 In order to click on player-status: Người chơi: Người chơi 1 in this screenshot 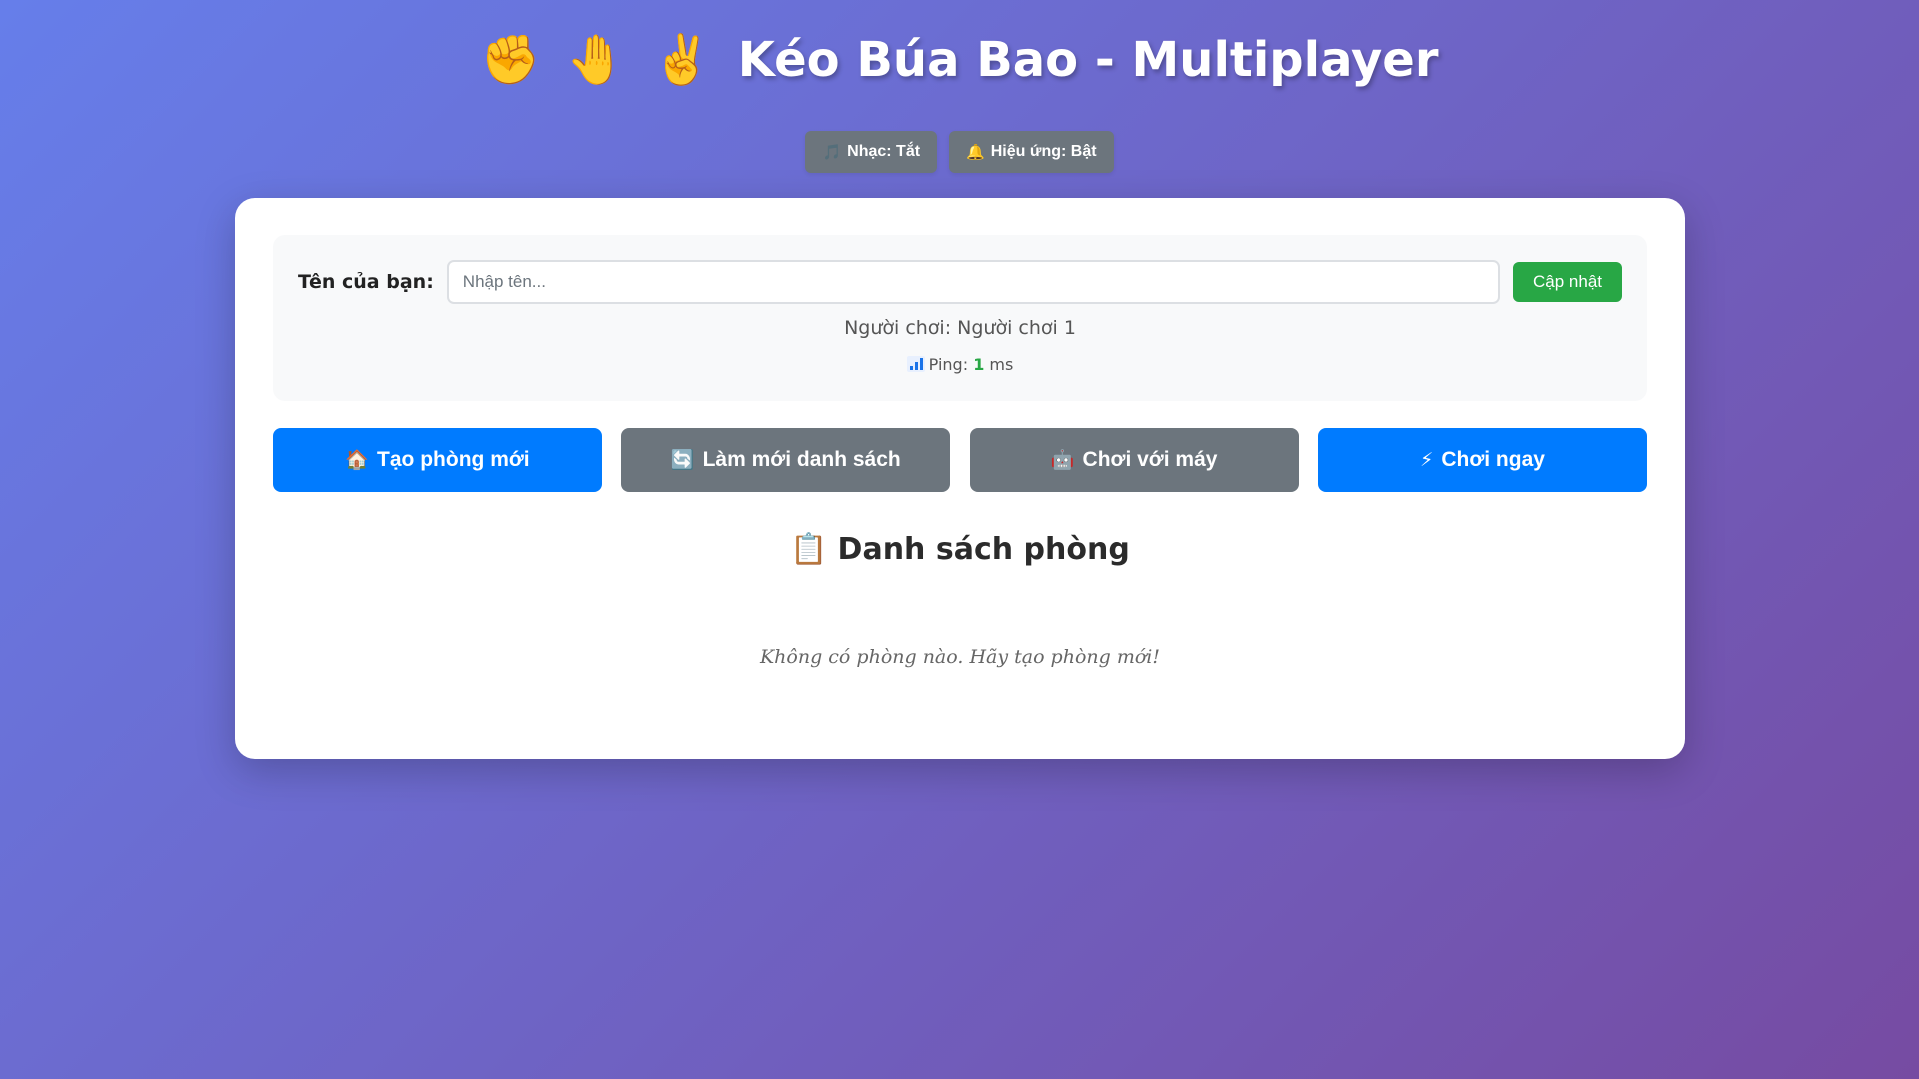, I will do `click(960, 328)`.